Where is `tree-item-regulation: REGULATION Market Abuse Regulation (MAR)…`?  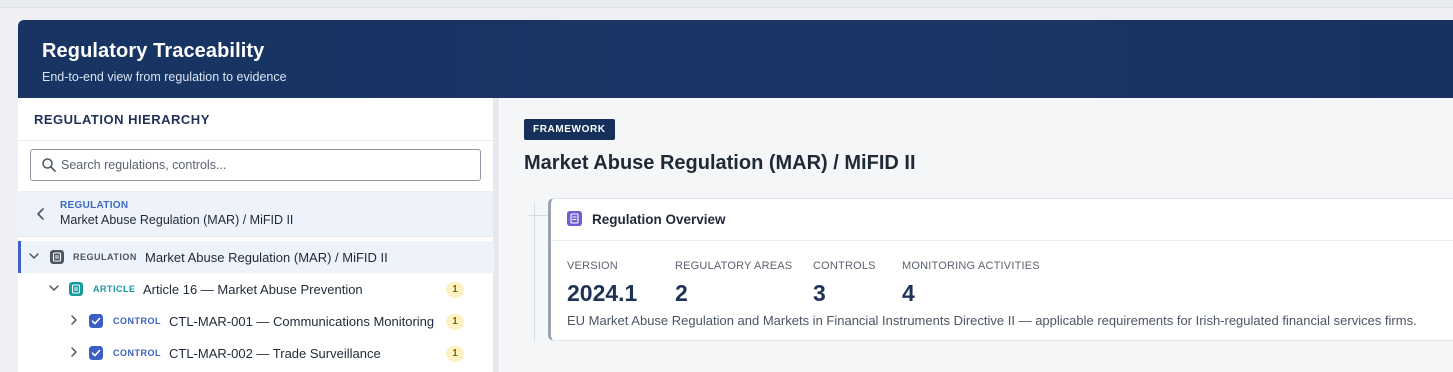 tree-item-regulation: REGULATION Market Abuse Regulation (MAR)… is located at coordinates (256, 257).